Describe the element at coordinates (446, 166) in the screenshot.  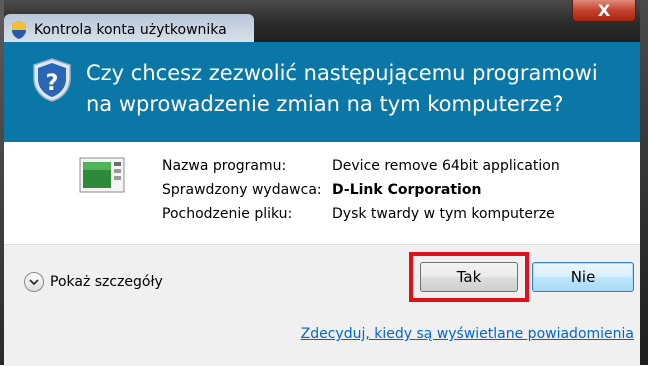
I see `program-name-value: Device remove 64bit application` at that location.